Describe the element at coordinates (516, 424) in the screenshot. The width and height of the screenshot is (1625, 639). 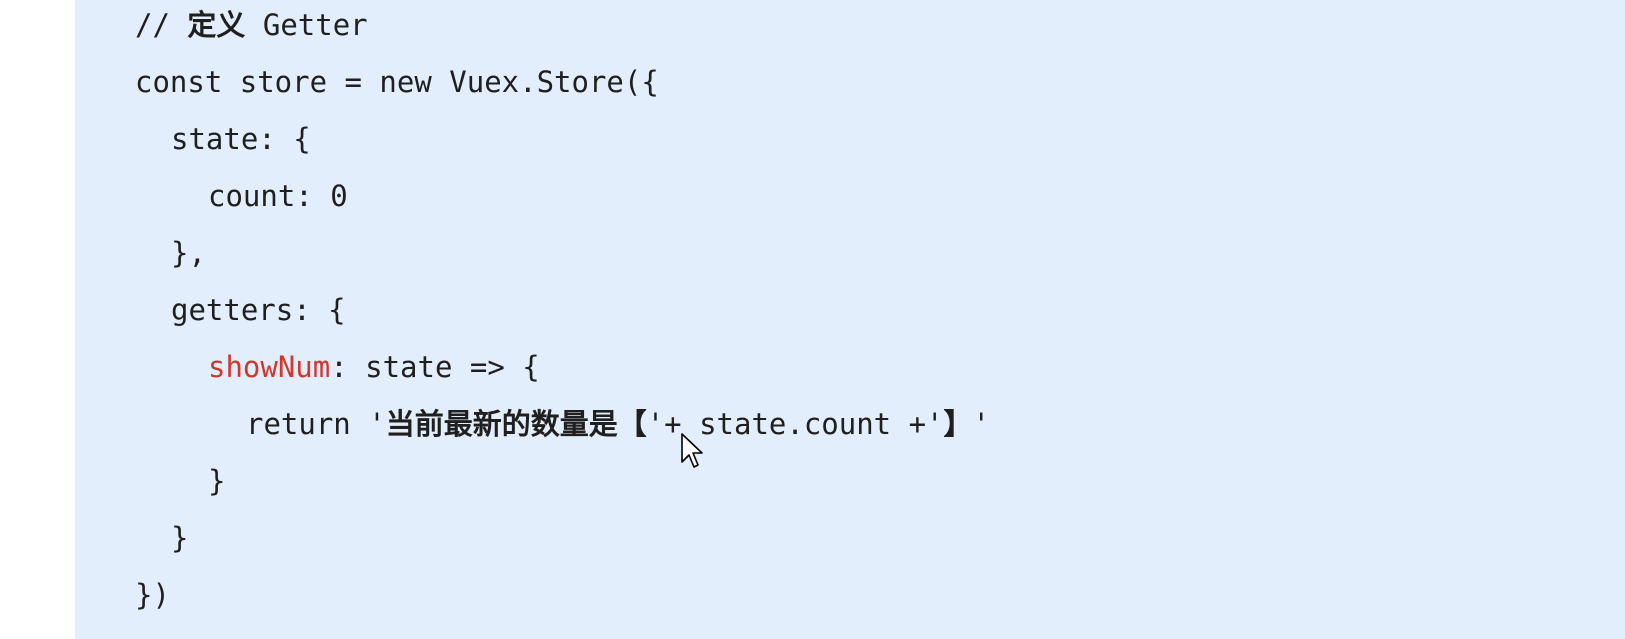
I see `return-cjk-text: 当前最新的数量是【` at that location.